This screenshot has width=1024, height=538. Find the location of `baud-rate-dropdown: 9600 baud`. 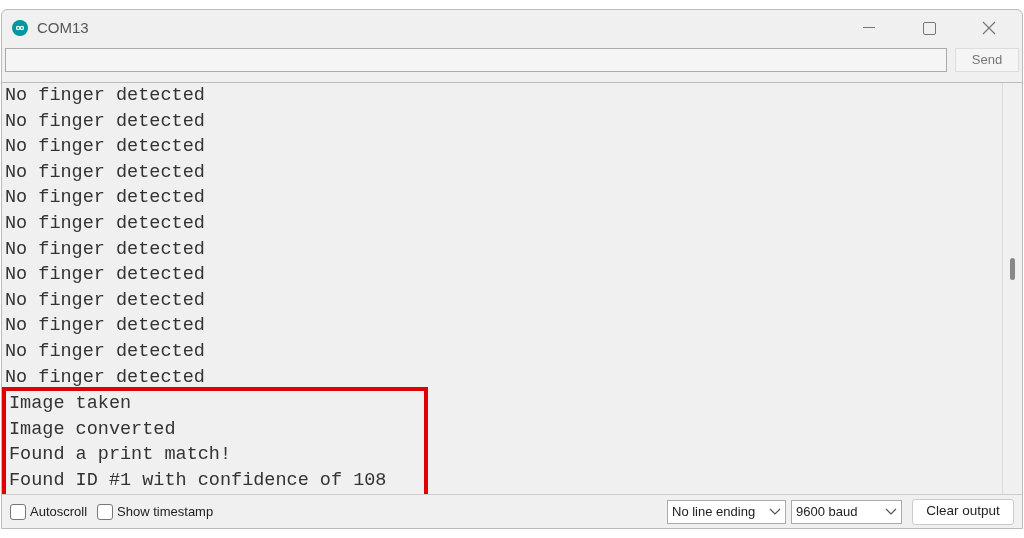

baud-rate-dropdown: 9600 baud is located at coordinates (846, 511).